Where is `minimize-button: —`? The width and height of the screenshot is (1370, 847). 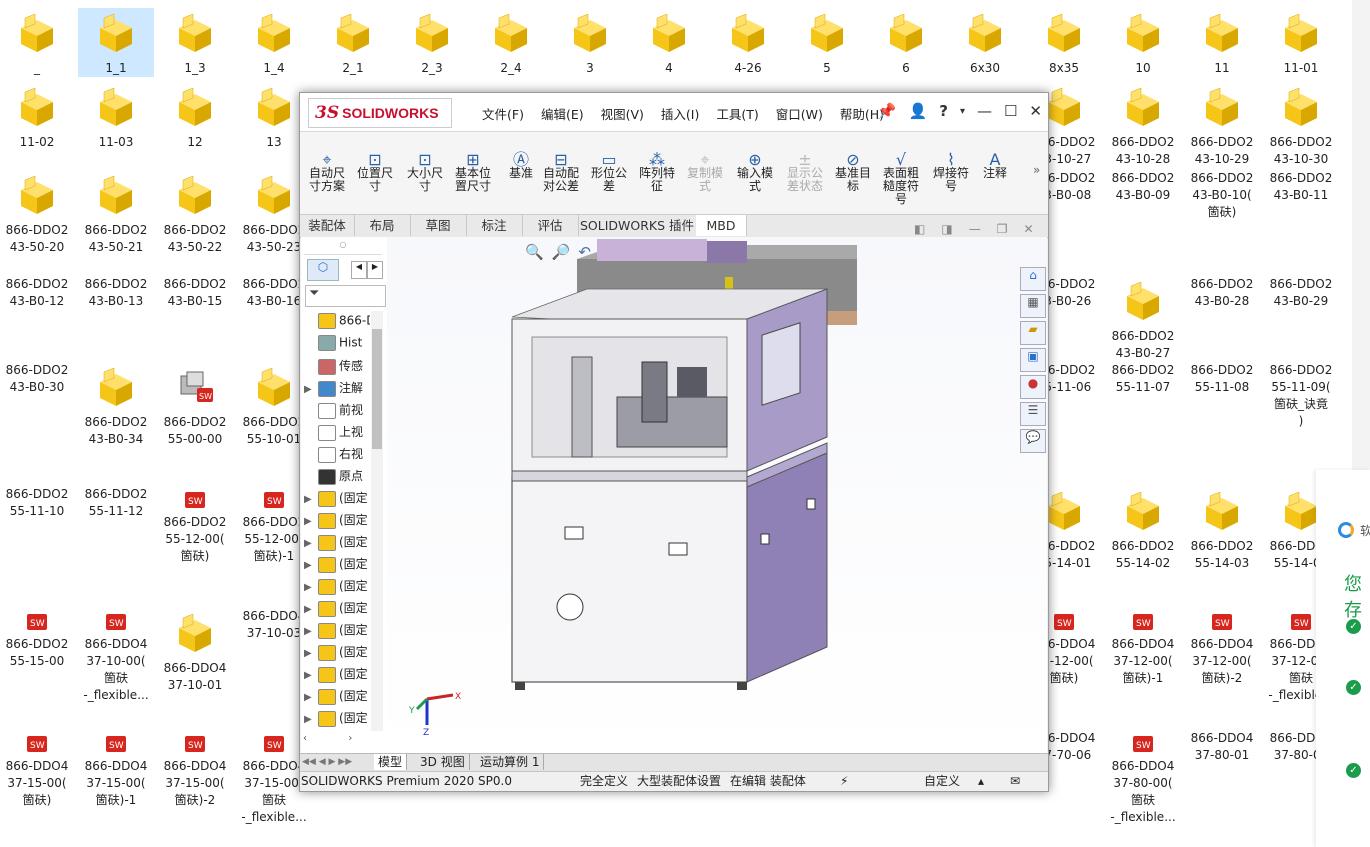 minimize-button: — is located at coordinates (984, 111).